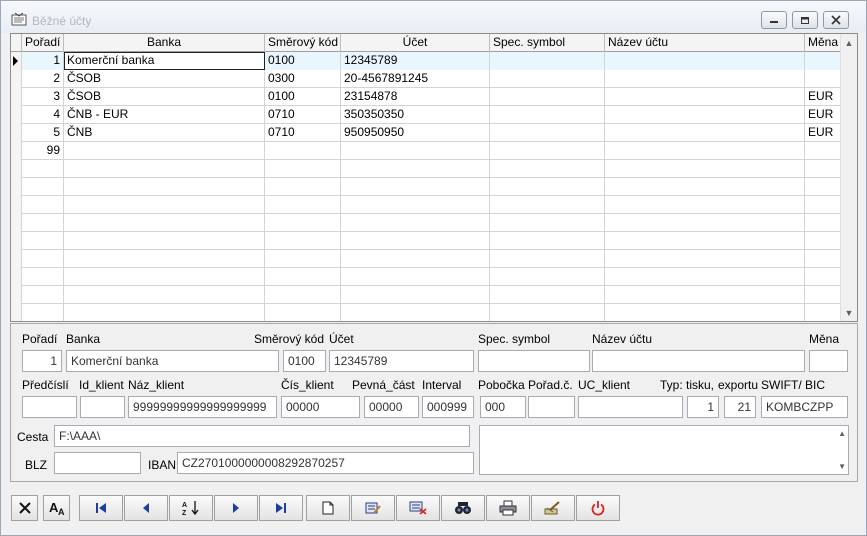 The image size is (867, 536). Describe the element at coordinates (164, 43) in the screenshot. I see `col-header-banka: Banka` at that location.